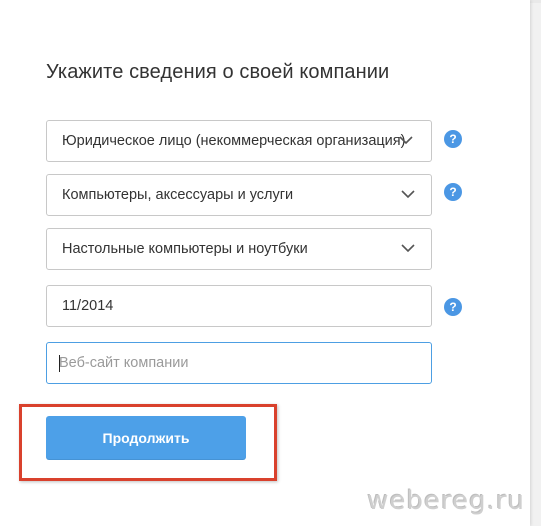  Describe the element at coordinates (239, 306) in the screenshot. I see `founded-date-field: 11/2014` at that location.